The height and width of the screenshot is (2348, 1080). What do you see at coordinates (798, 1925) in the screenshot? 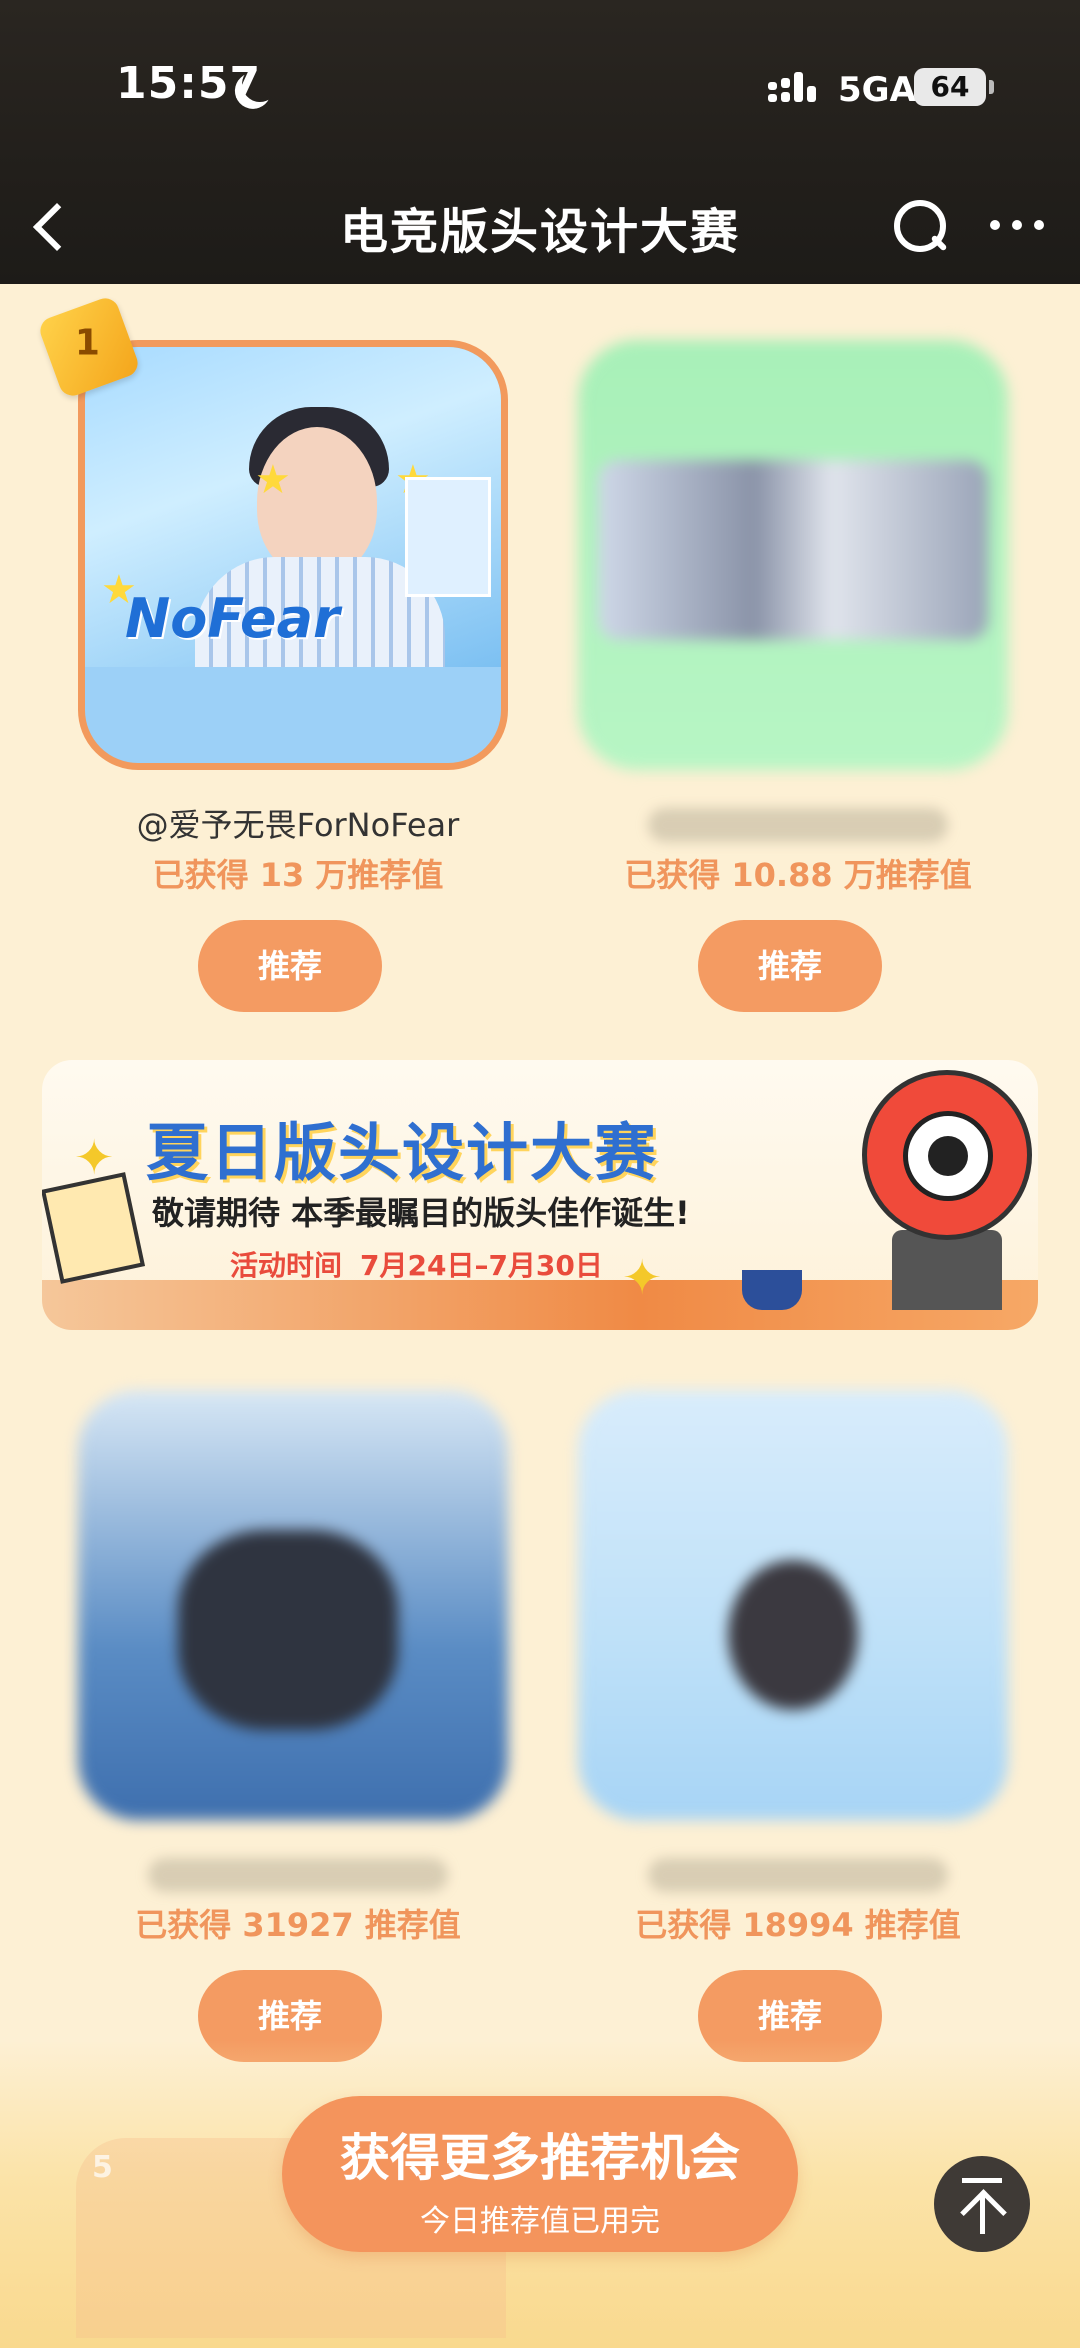
I see `entry-score: 已获得 18994 推荐值` at bounding box center [798, 1925].